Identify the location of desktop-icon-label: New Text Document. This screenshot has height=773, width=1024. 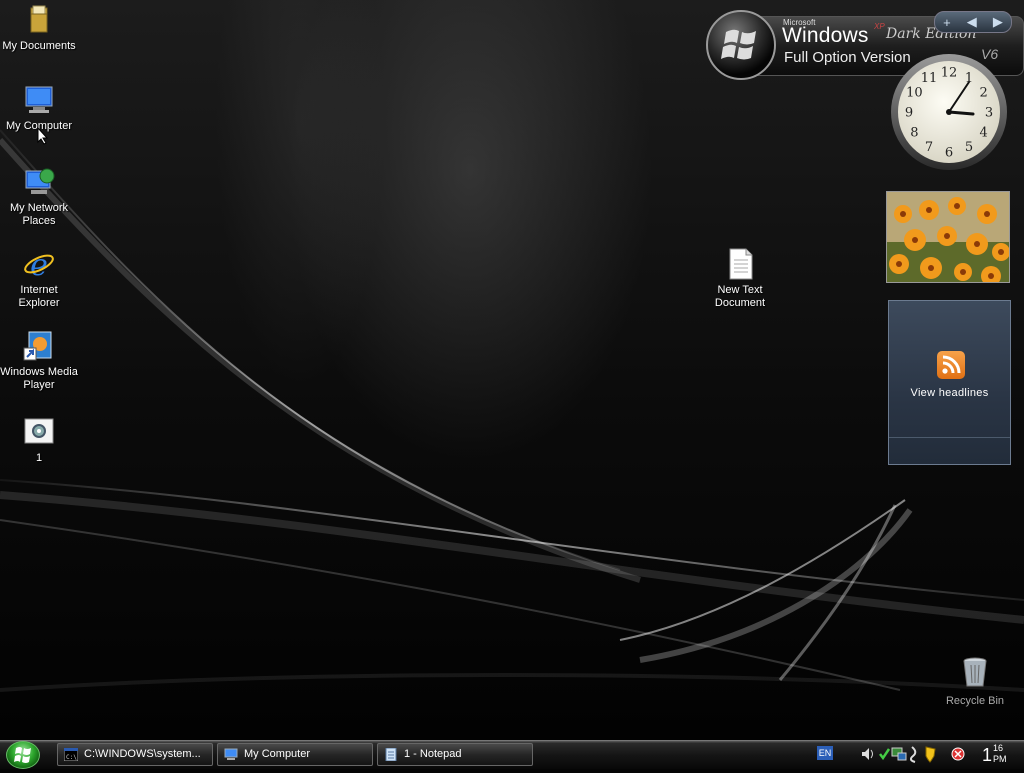
(740, 296).